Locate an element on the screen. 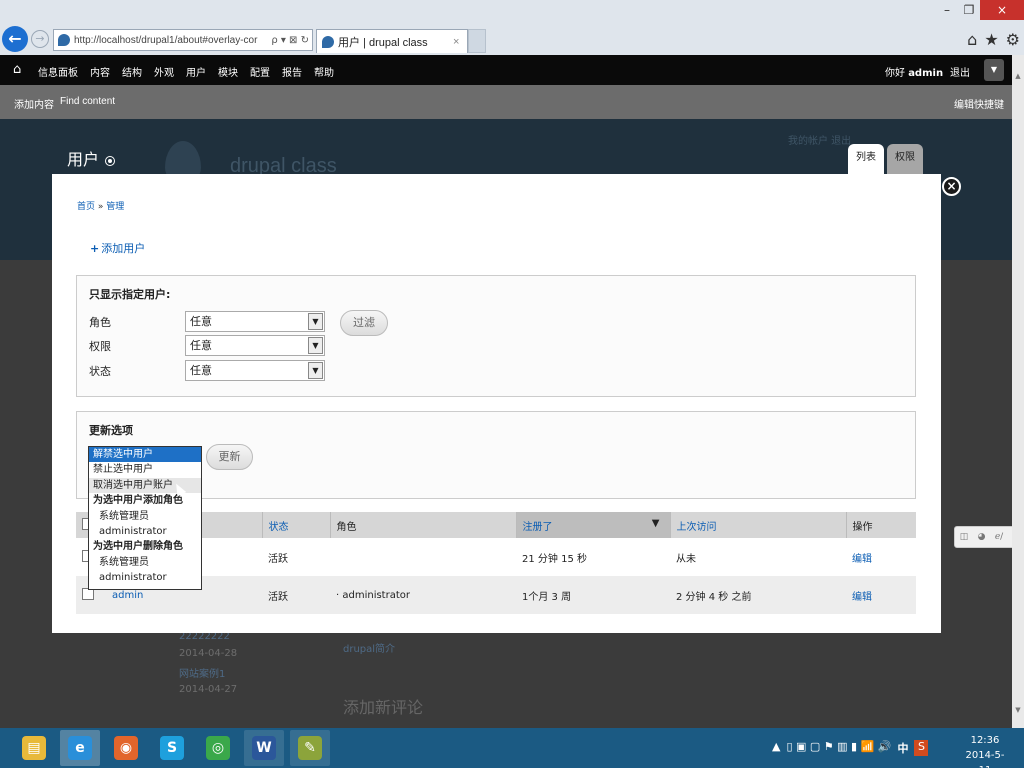 This screenshot has height=768, width=1024. toolbar-item-content: 内容 is located at coordinates (100, 71).